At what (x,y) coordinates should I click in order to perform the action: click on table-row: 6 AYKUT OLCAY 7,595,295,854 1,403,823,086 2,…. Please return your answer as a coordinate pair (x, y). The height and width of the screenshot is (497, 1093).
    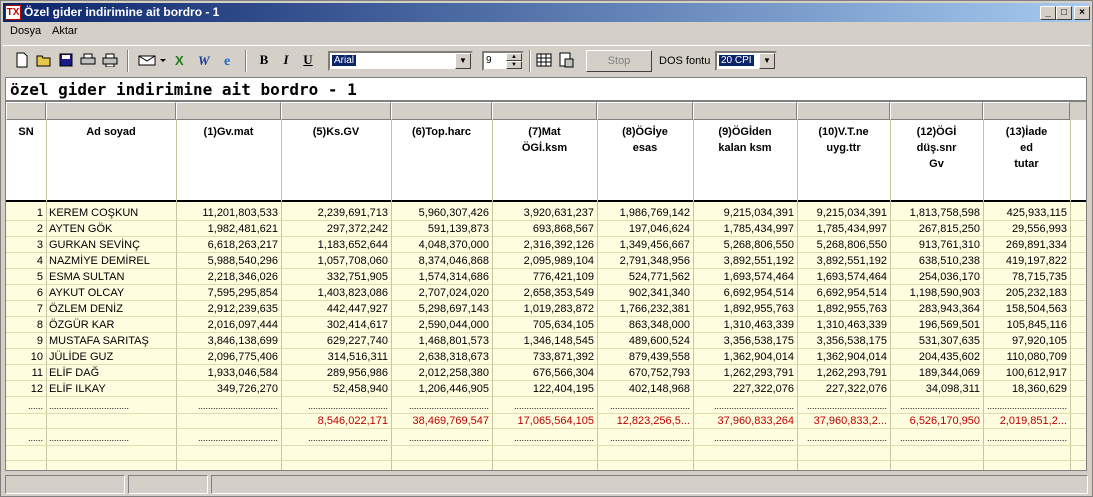
    Looking at the image, I should click on (546, 293).